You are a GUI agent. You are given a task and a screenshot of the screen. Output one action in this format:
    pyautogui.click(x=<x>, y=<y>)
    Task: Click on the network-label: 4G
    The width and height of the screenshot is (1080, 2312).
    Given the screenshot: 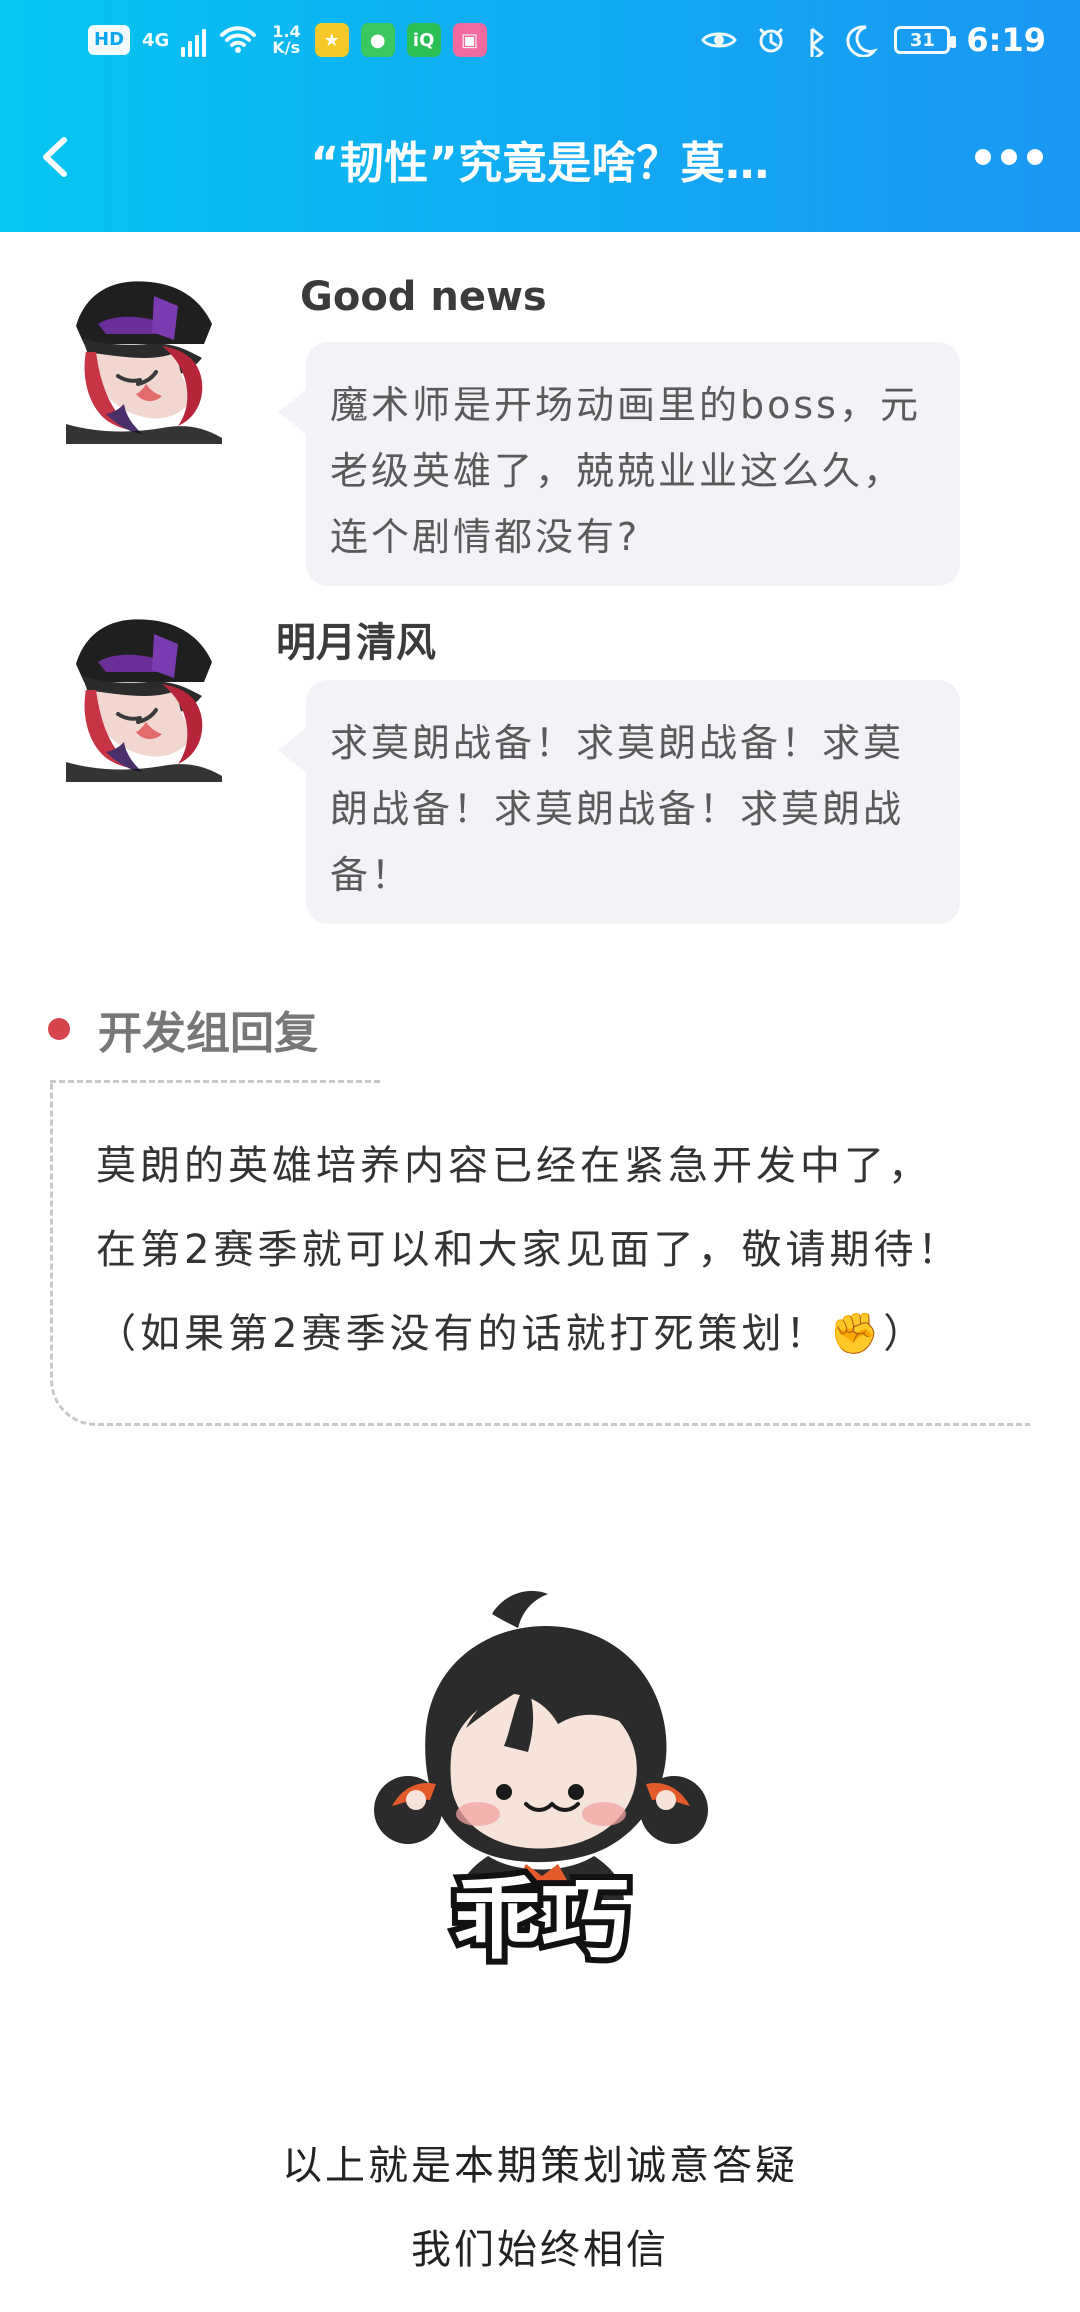 What is the action you would take?
    pyautogui.click(x=156, y=40)
    